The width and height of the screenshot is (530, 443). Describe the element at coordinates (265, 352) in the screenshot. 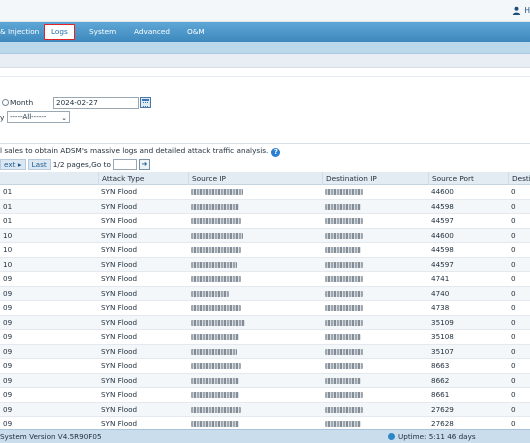

I see `table-row: 09 SYN Flood 35107 0` at that location.